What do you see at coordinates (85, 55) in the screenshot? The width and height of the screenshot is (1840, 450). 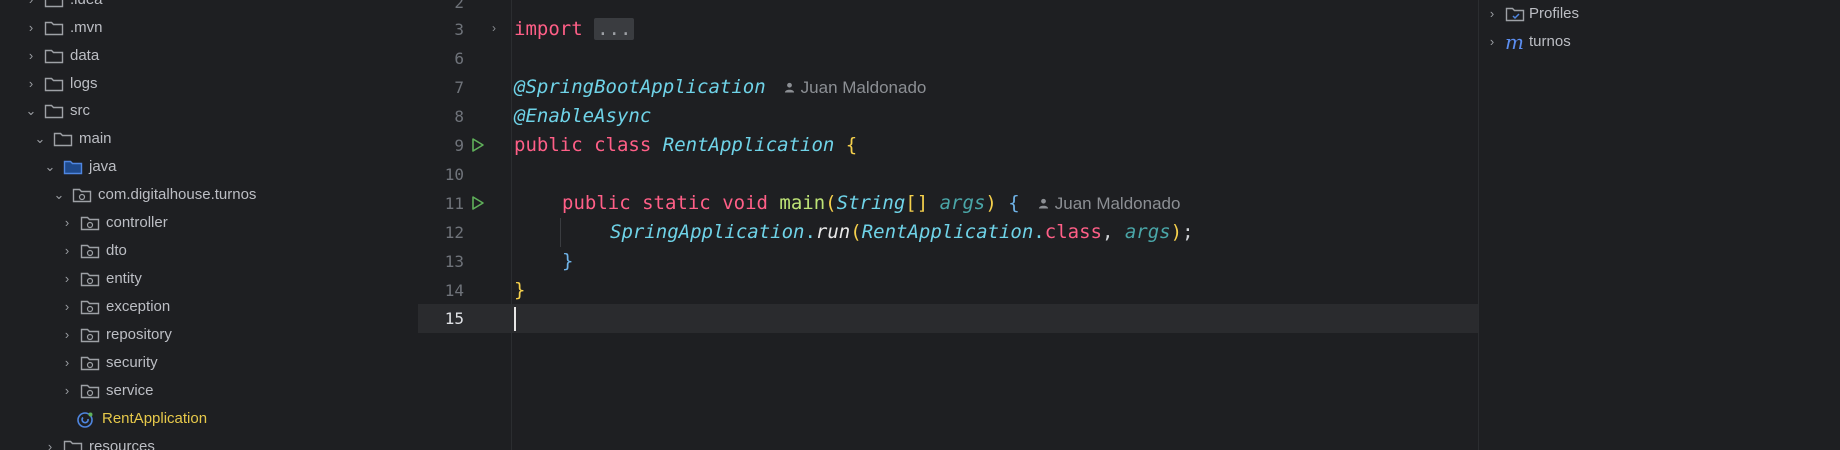 I see `tree-item-label: data` at bounding box center [85, 55].